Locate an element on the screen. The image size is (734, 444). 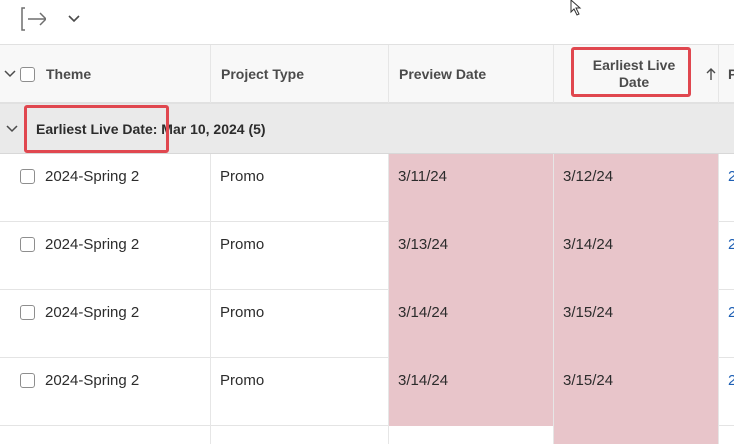
group-value: Mar 10, 2024 (5) is located at coordinates (213, 129).